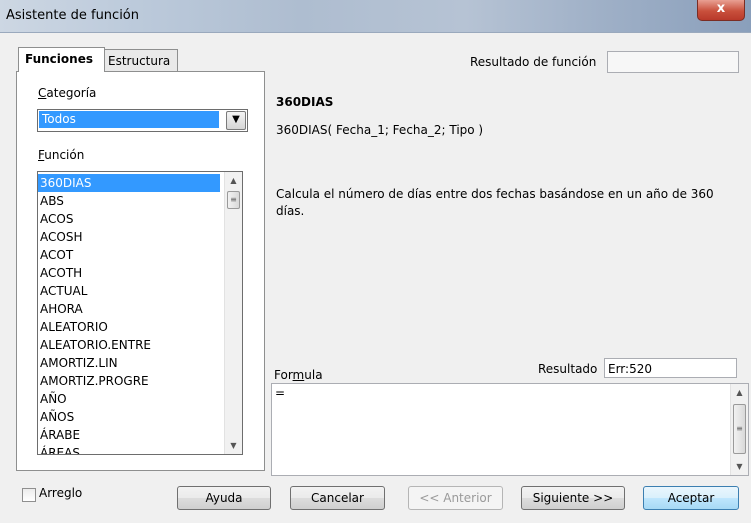 The height and width of the screenshot is (523, 751). What do you see at coordinates (129, 219) in the screenshot?
I see `function-list-item: ACOS` at bounding box center [129, 219].